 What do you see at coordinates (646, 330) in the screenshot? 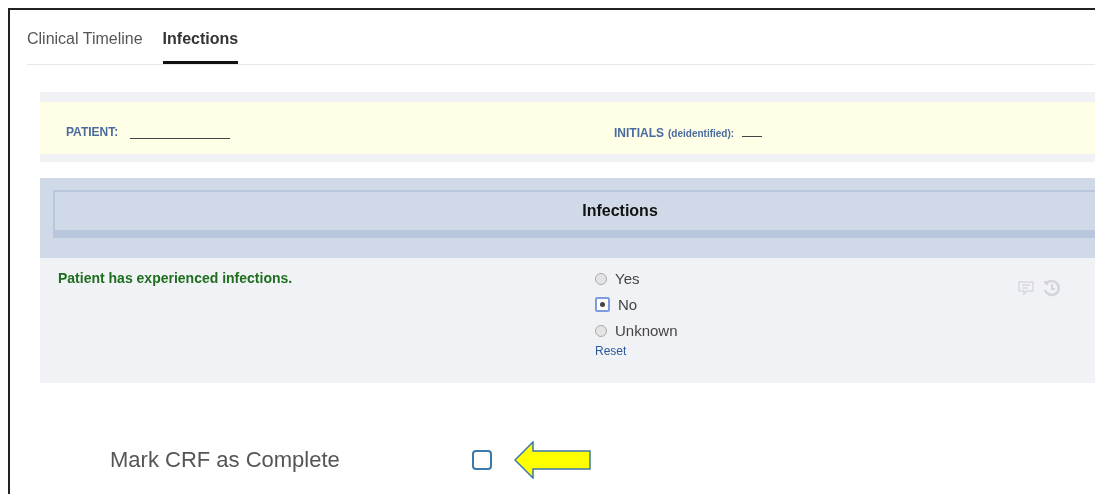
I see `option-label: Unknown` at bounding box center [646, 330].